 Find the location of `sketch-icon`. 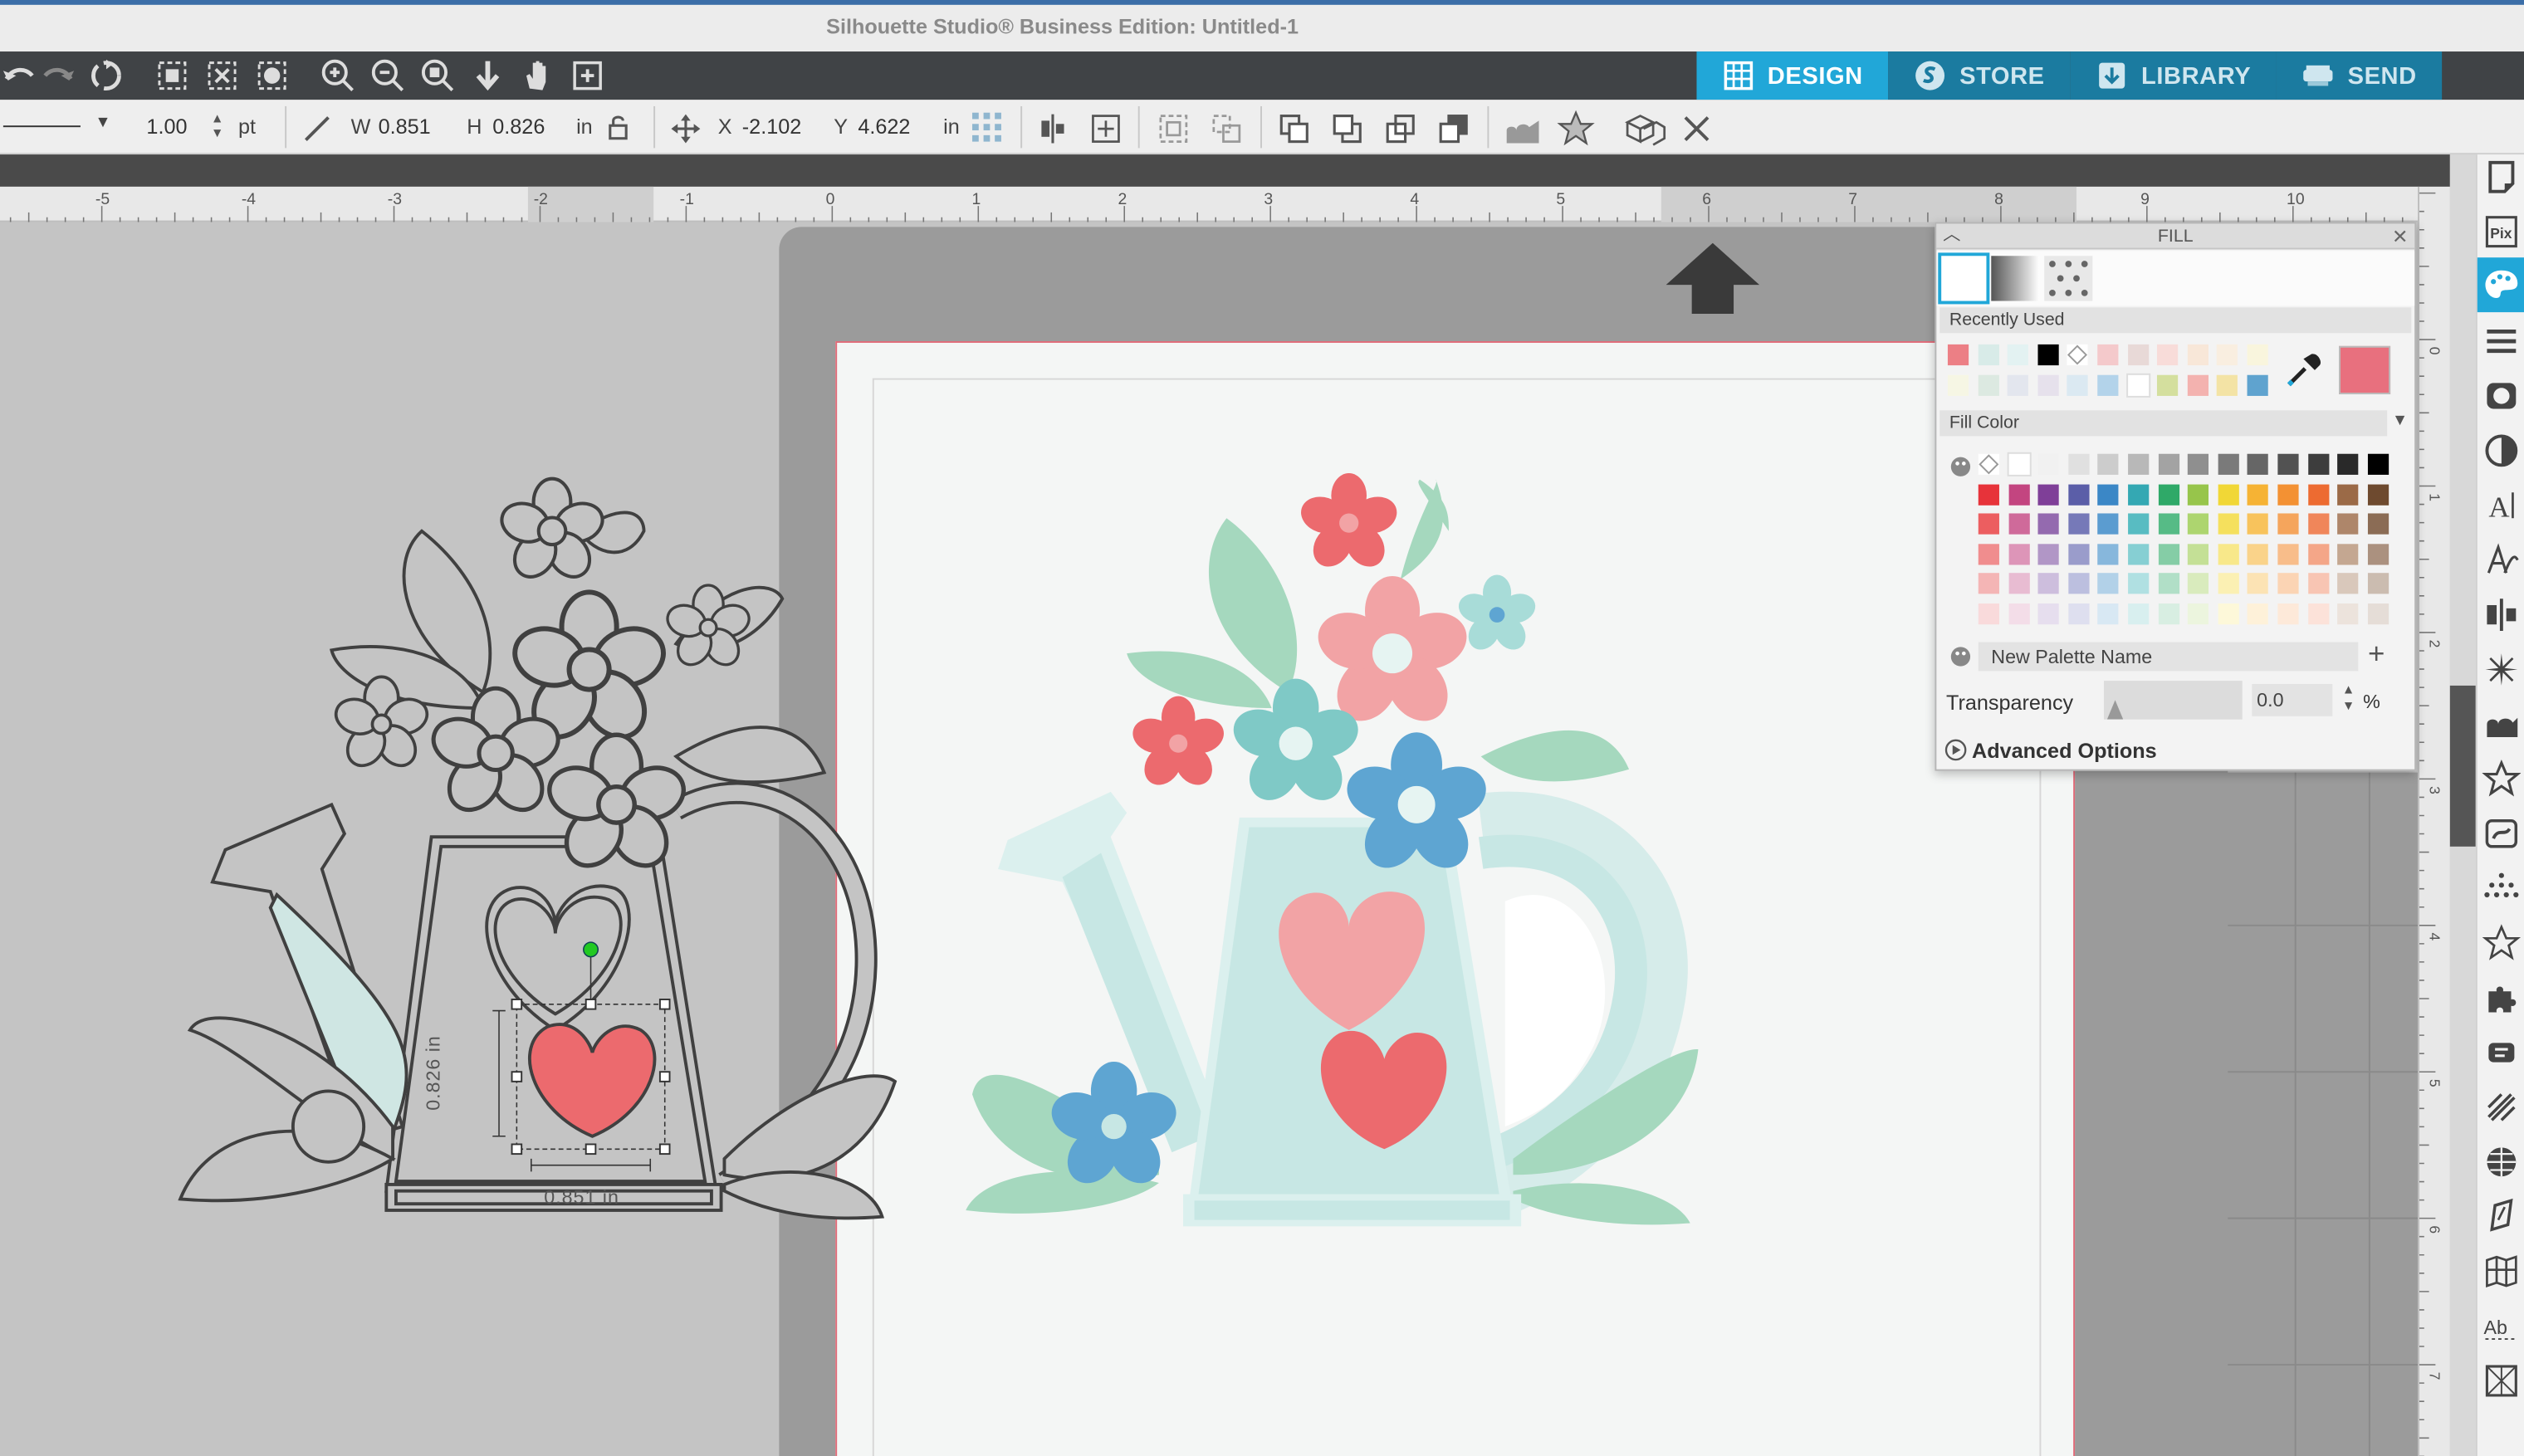

sketch-icon is located at coordinates (2502, 888).